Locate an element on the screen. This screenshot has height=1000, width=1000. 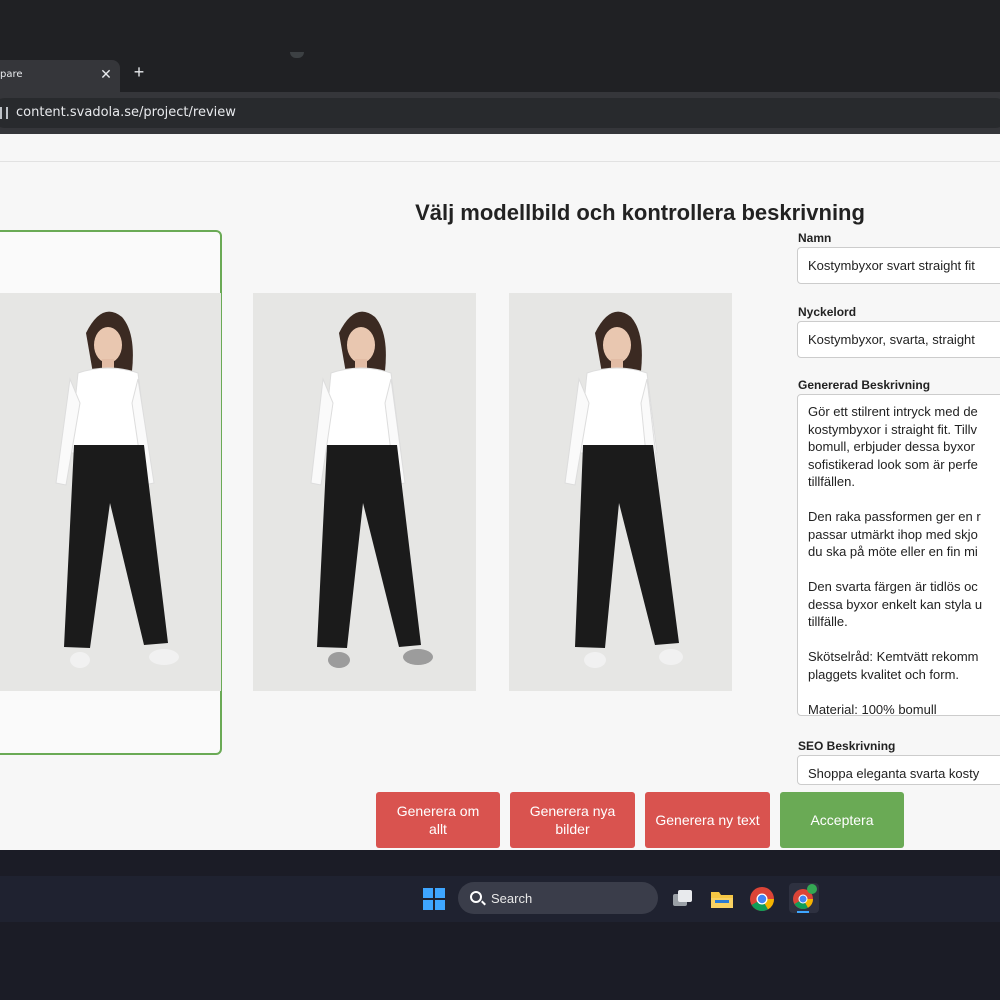
description-label: Genererad Beskrivning is located at coordinates (864, 385).